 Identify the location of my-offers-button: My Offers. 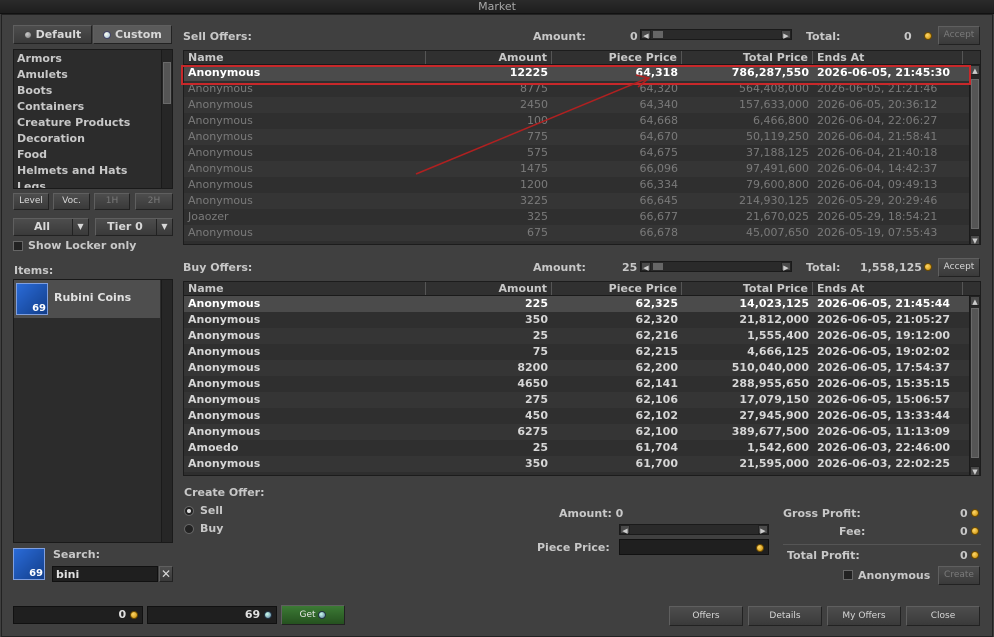
(864, 616).